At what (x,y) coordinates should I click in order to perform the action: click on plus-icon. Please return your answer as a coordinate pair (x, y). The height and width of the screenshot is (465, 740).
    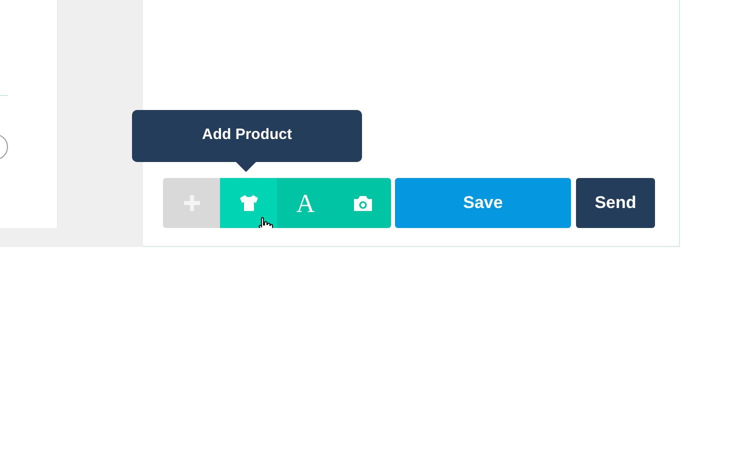
    Looking at the image, I should click on (191, 203).